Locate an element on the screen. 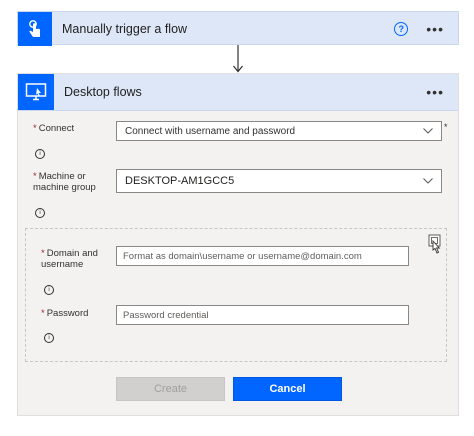 The image size is (474, 436). machine-select-value: DESKTOP-AM1GCC5 is located at coordinates (180, 181).